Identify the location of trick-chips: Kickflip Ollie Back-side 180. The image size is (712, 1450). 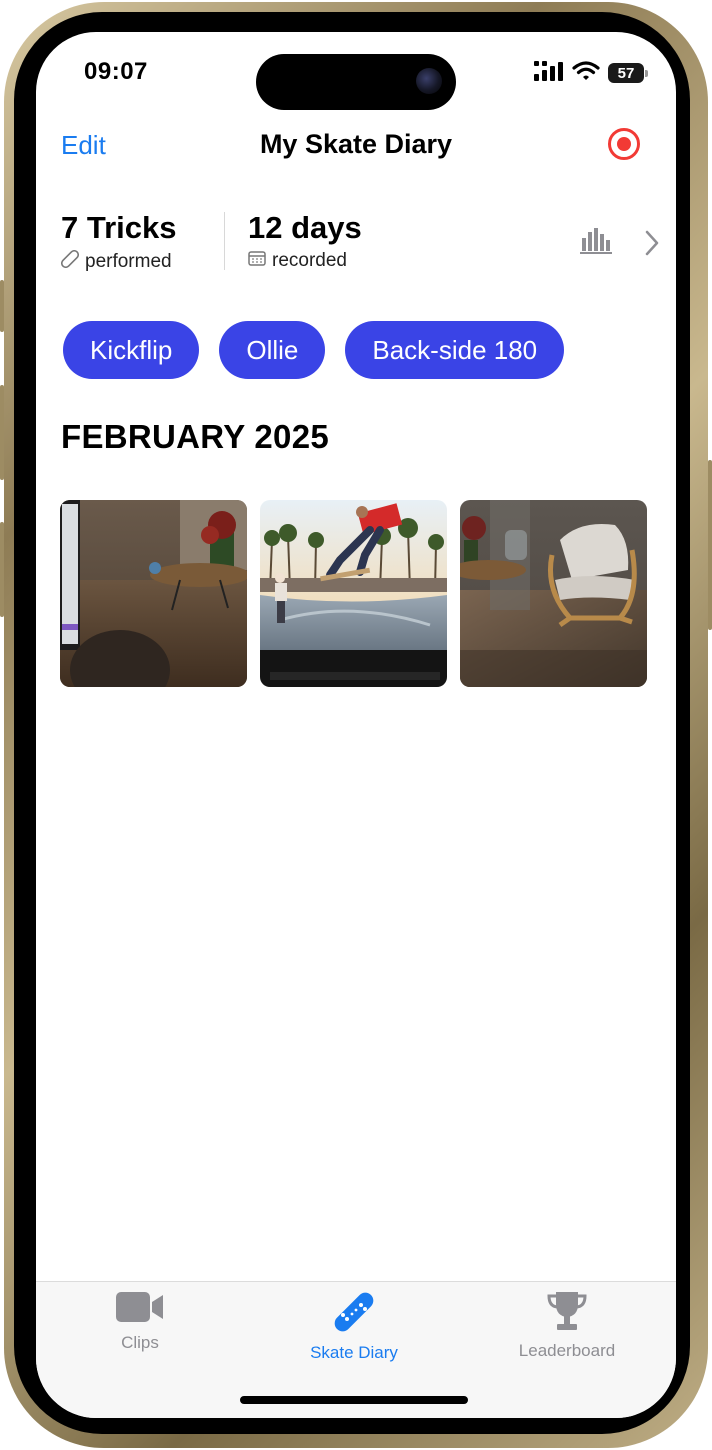
(314, 350).